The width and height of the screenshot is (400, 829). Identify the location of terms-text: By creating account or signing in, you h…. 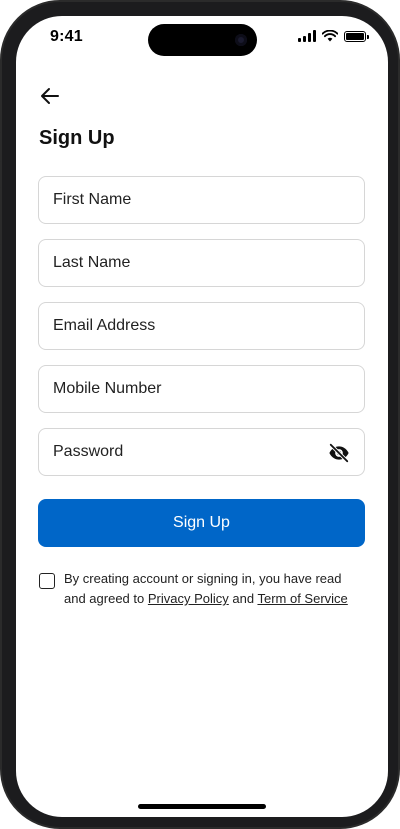
(214, 589).